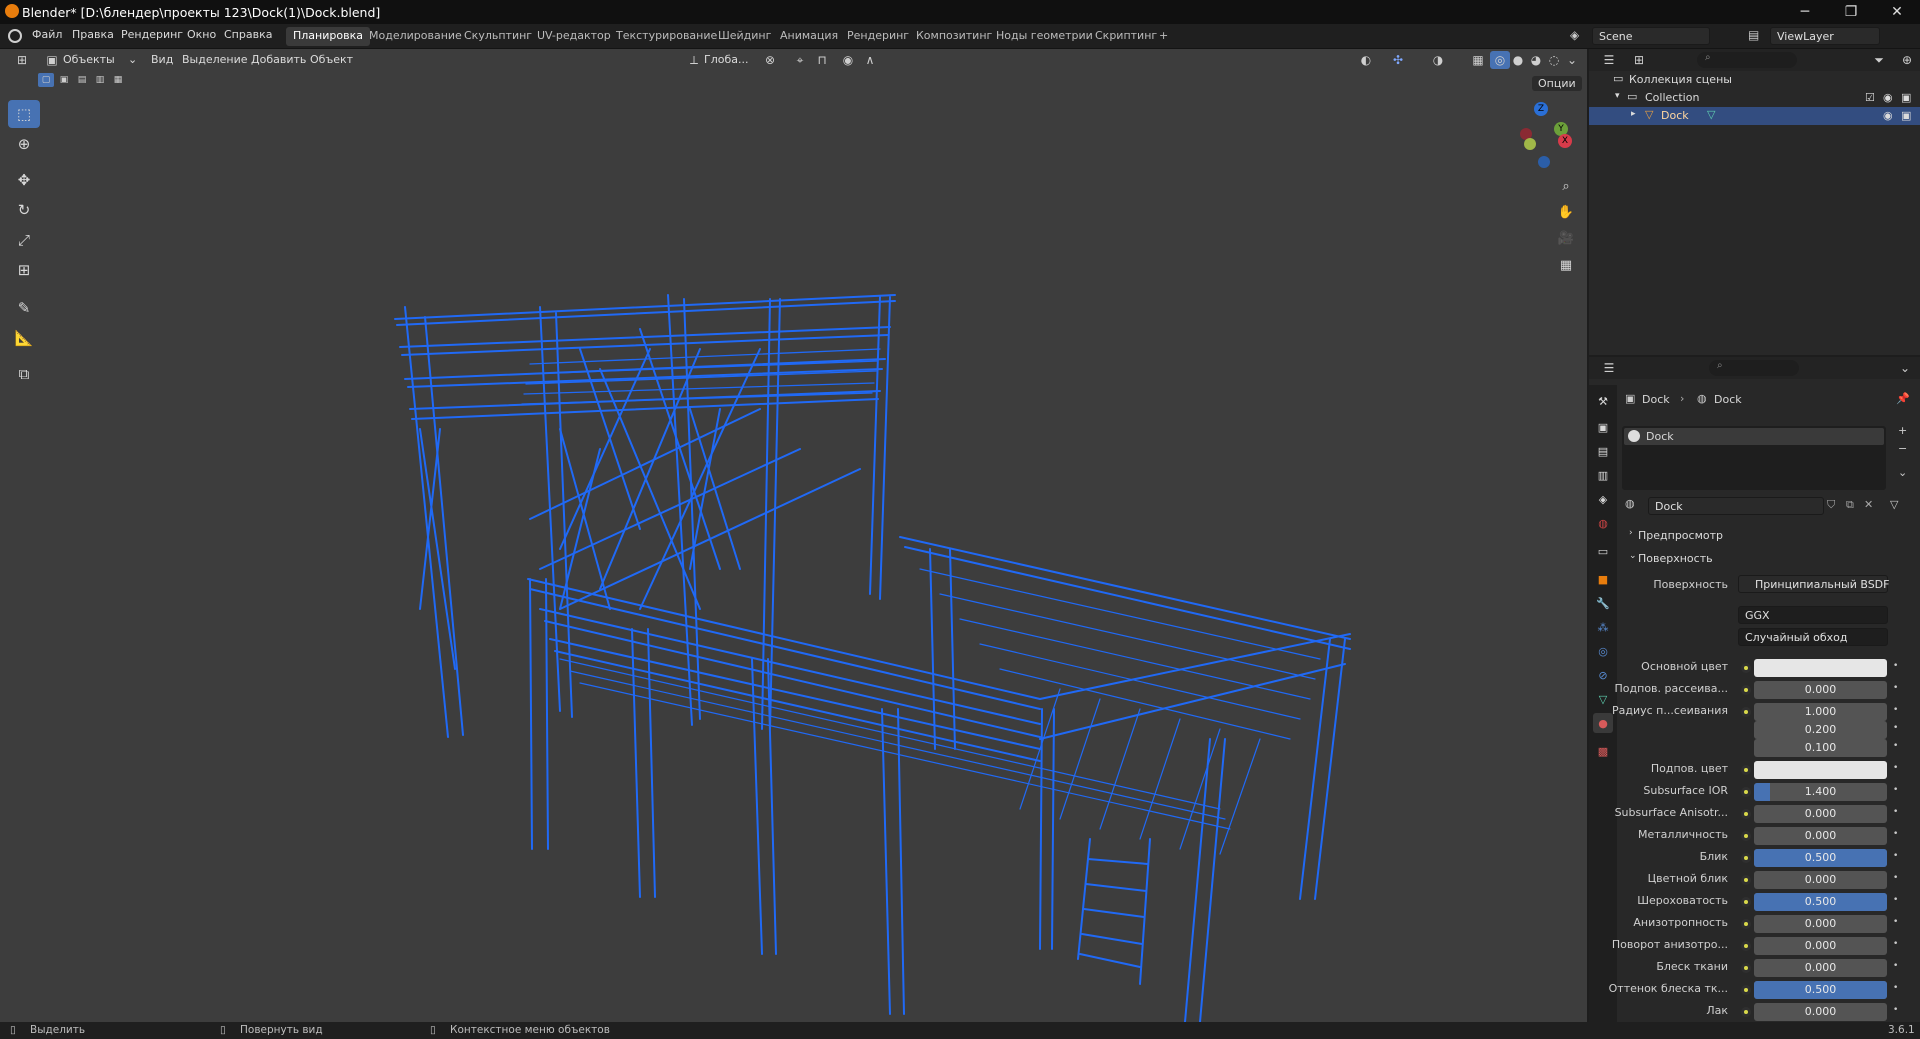  I want to click on falloff-icon: ∧, so click(870, 60).